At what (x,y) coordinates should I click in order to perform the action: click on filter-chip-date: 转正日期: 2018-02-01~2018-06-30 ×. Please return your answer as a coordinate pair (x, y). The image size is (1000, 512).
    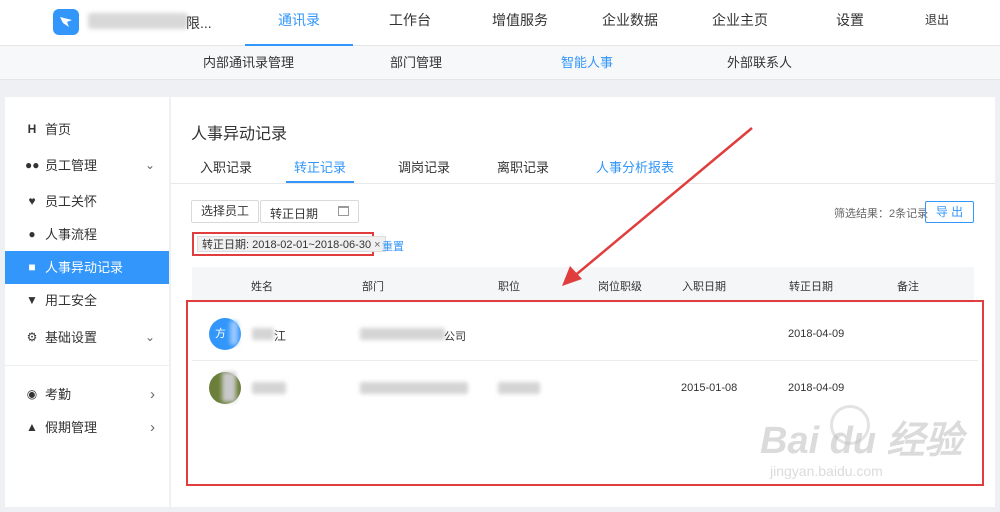
    Looking at the image, I should click on (291, 244).